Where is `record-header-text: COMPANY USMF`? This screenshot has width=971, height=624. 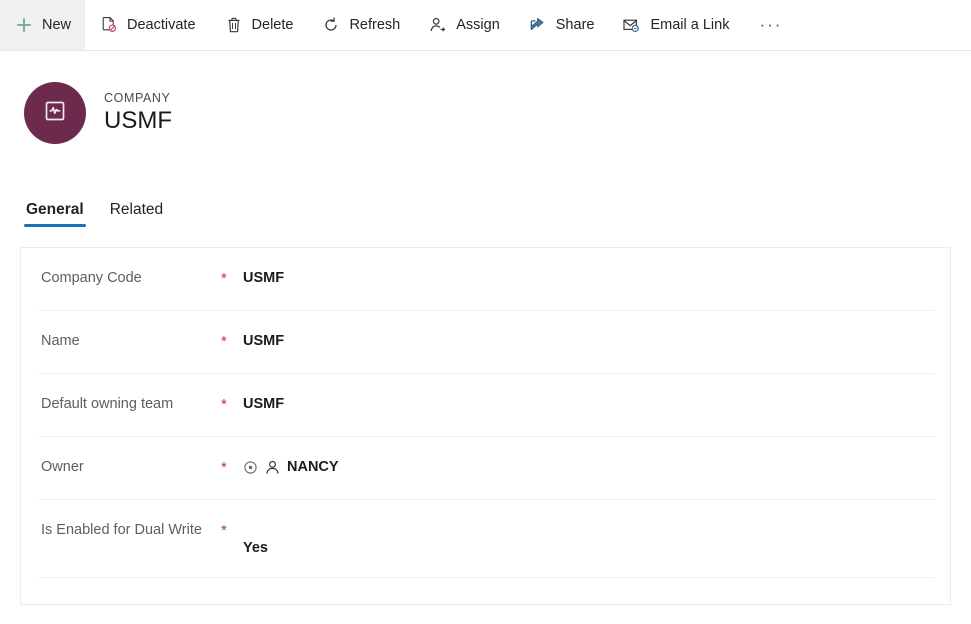
record-header-text: COMPANY USMF is located at coordinates (138, 113).